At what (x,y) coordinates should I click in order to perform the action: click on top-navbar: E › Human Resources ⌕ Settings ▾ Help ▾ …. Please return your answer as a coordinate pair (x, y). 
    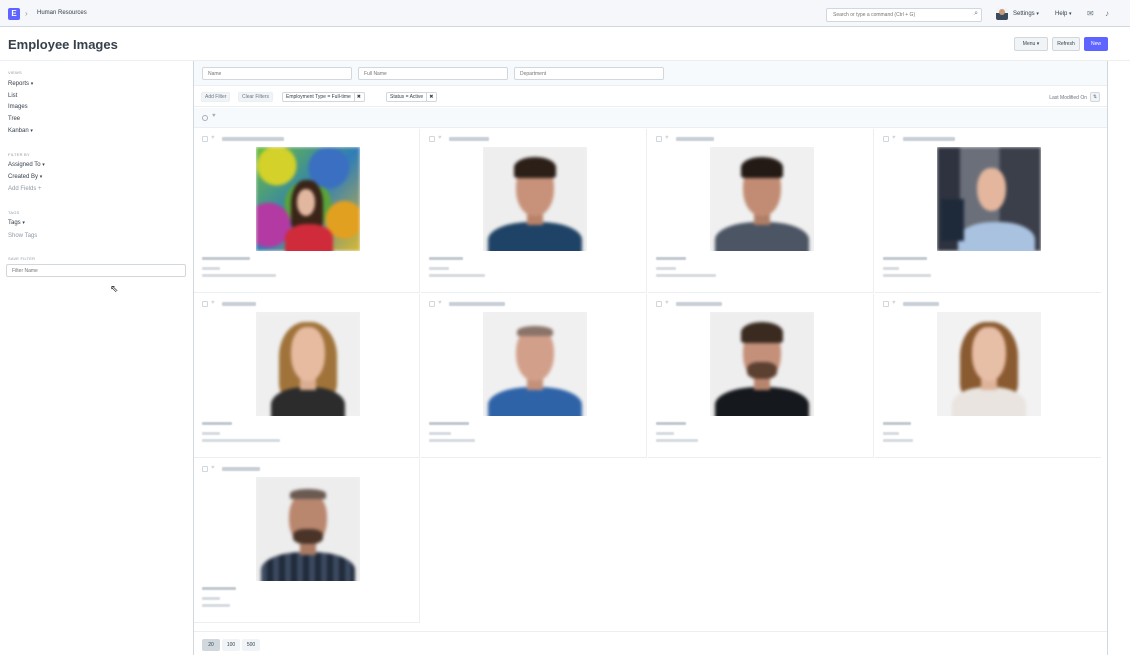
    Looking at the image, I should click on (565, 13).